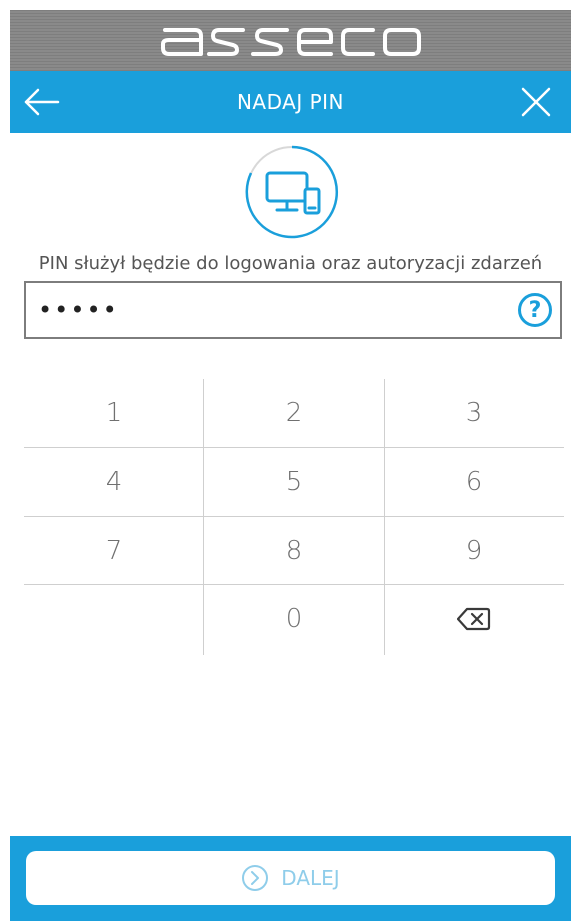 Image resolution: width=571 pixels, height=921 pixels. I want to click on page-title: NADAJ PIN, so click(290, 102).